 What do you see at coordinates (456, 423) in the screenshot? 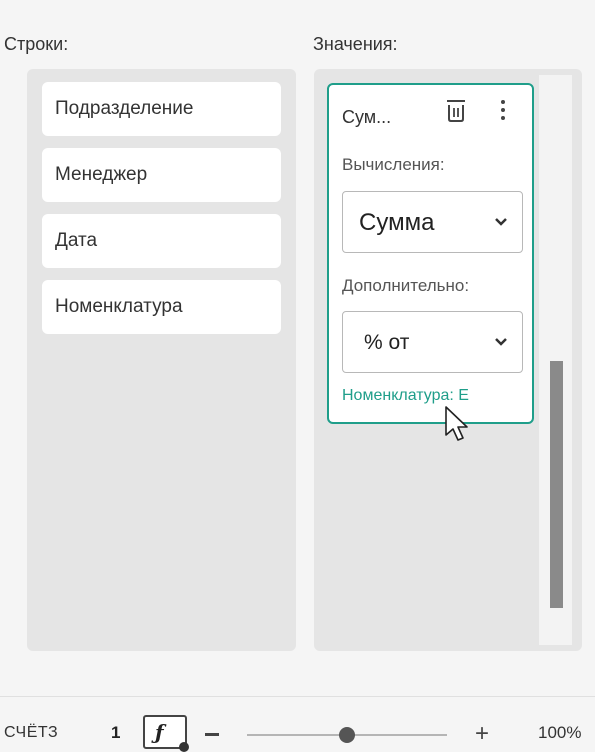
I see `mouse-cursor-icon` at bounding box center [456, 423].